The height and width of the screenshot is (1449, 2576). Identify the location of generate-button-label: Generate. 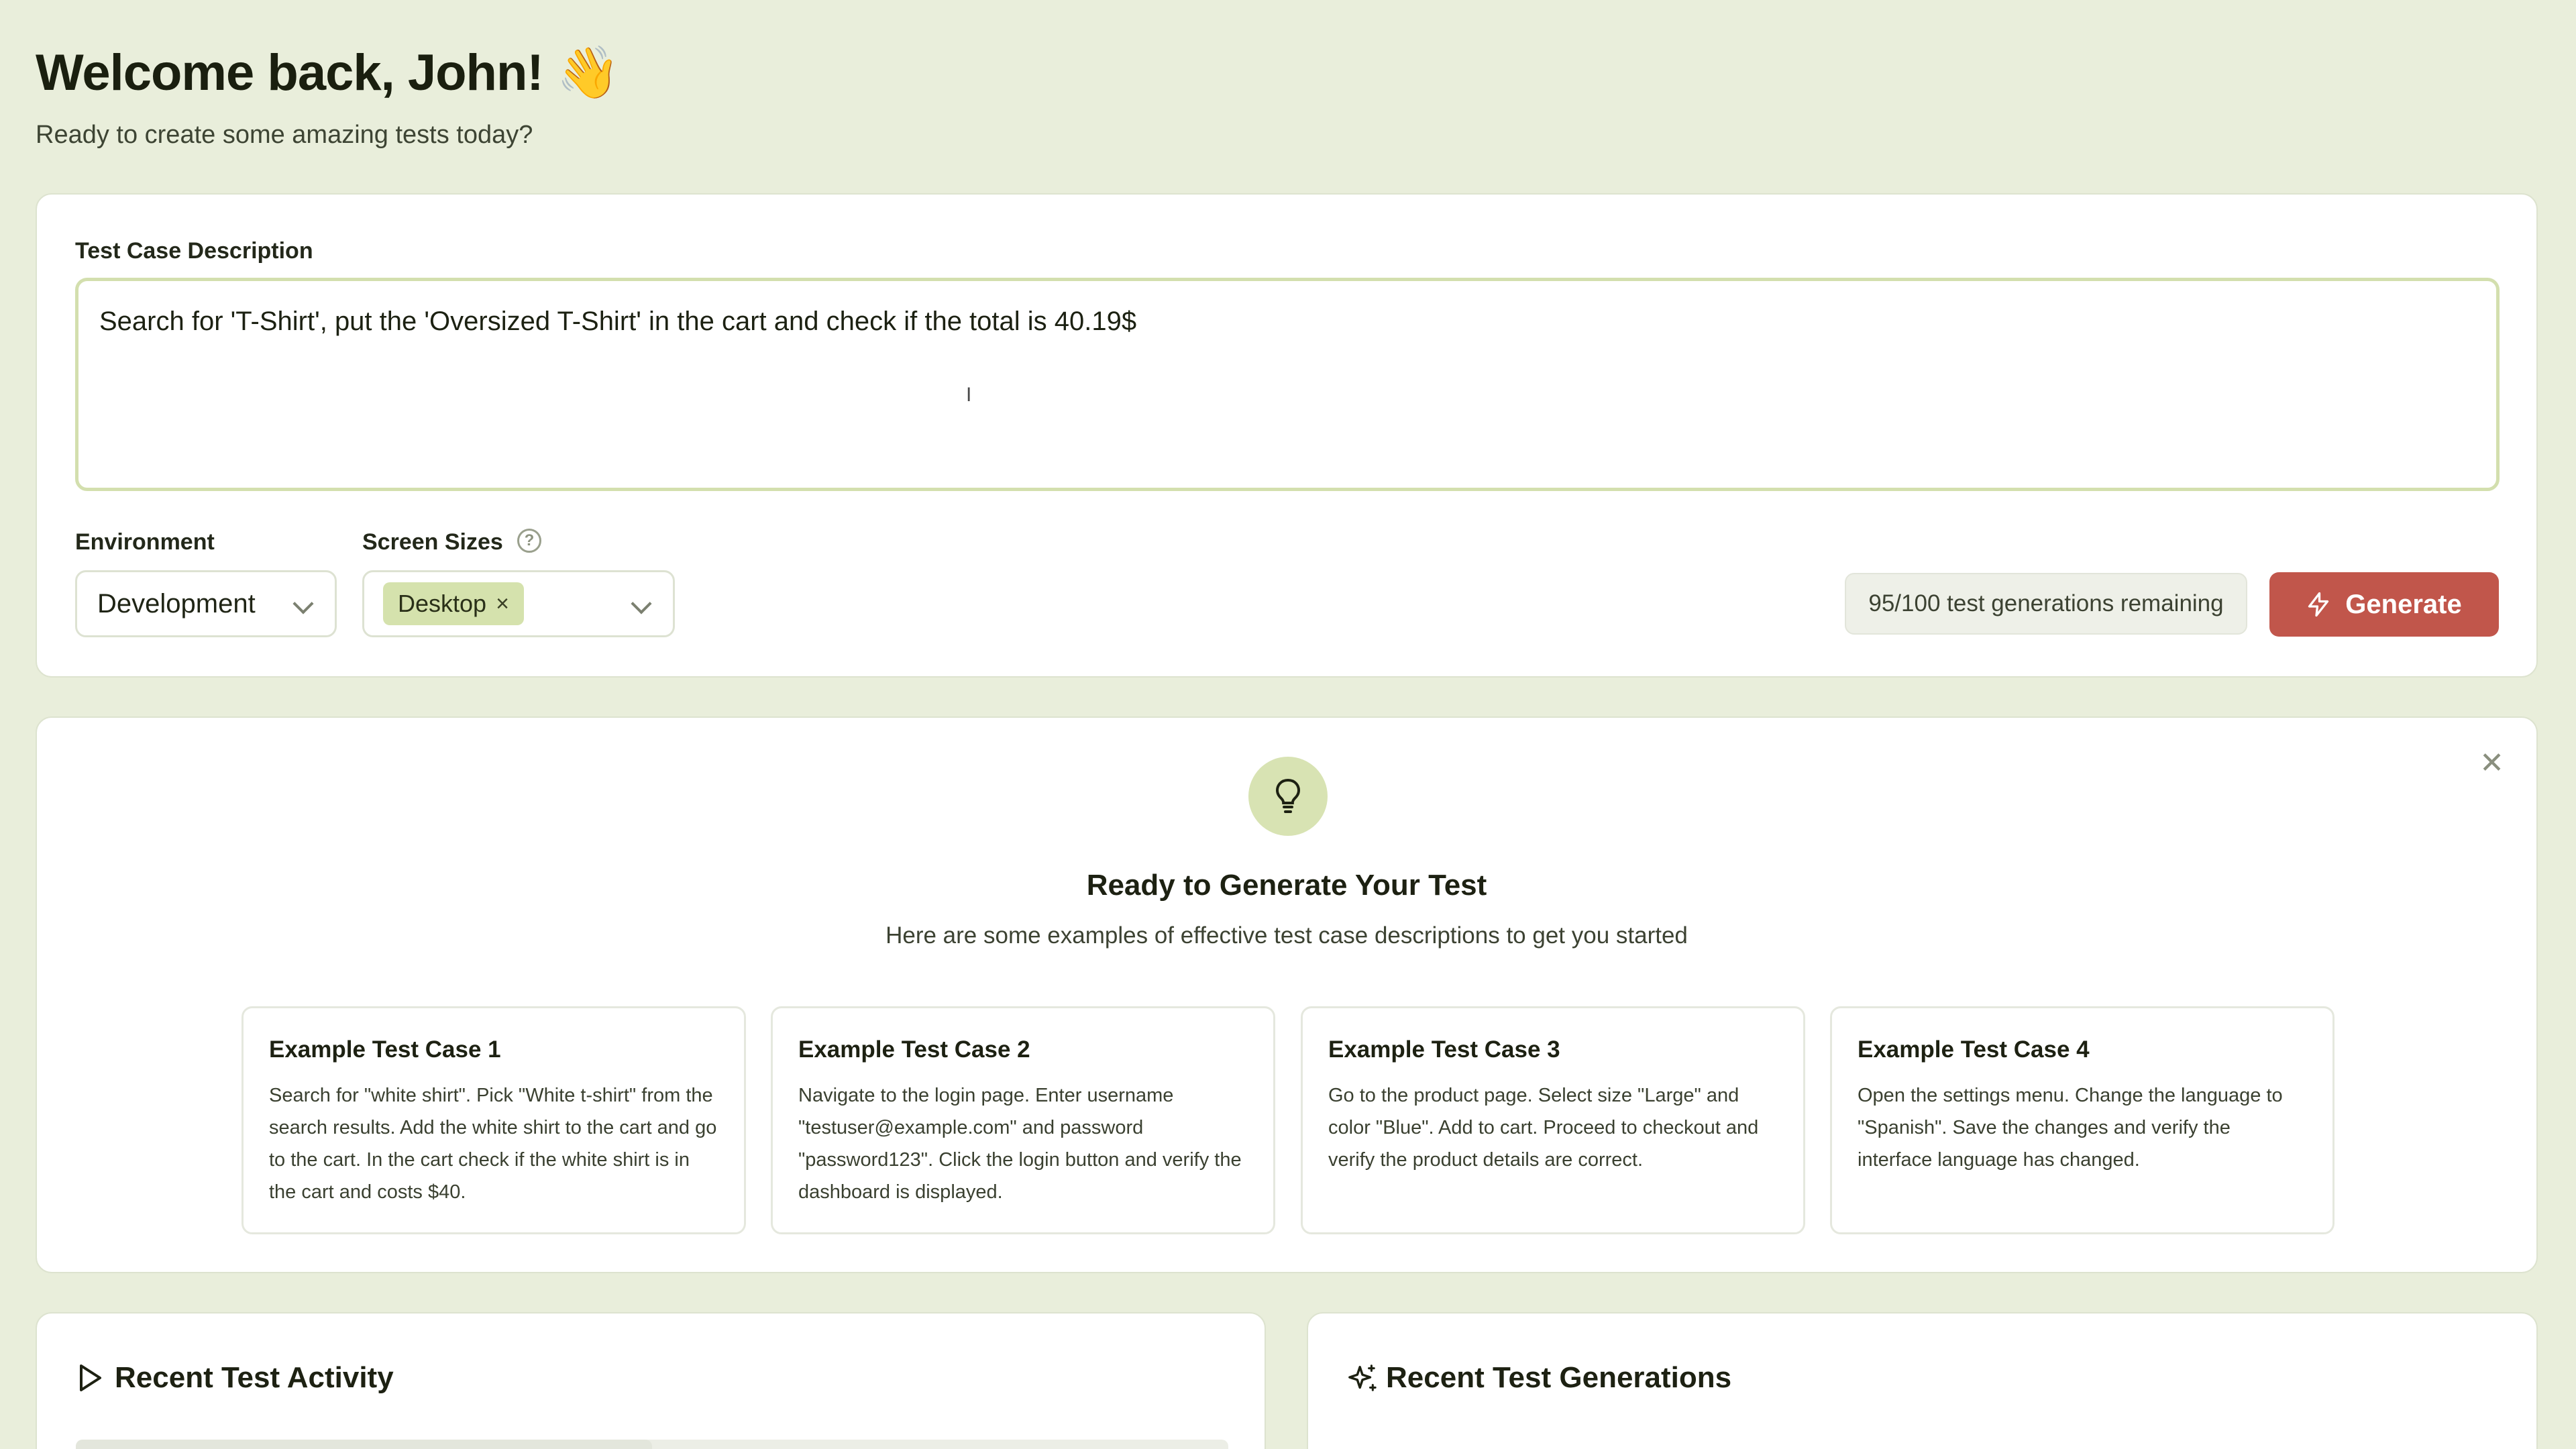
(2403, 604).